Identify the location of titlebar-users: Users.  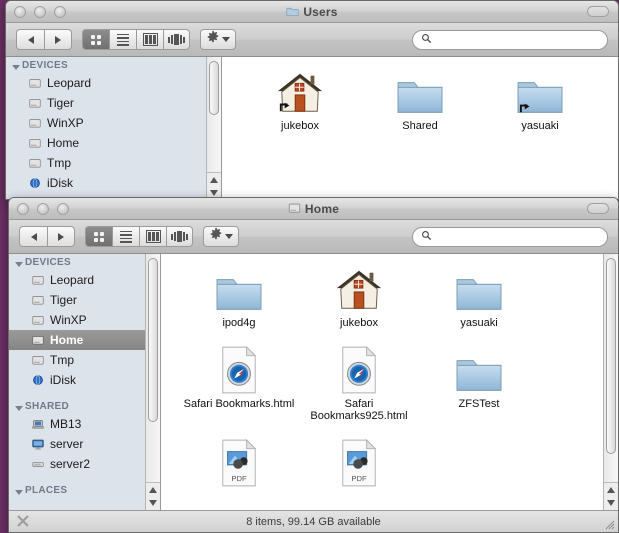
(312, 12).